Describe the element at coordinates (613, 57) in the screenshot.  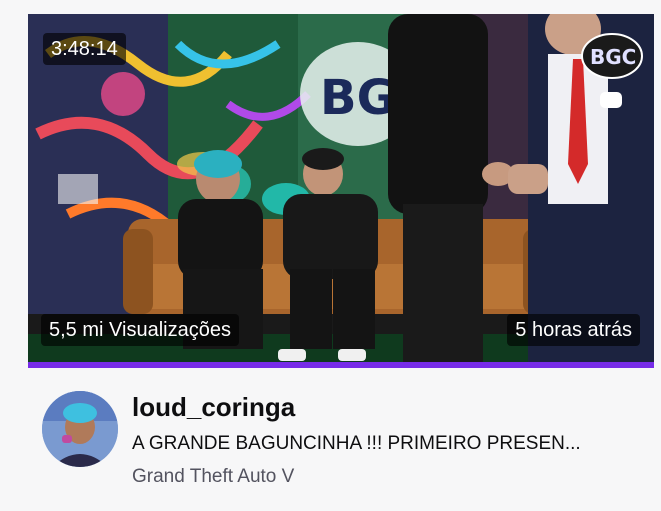
I see `thumbnail-logo: BGC` at that location.